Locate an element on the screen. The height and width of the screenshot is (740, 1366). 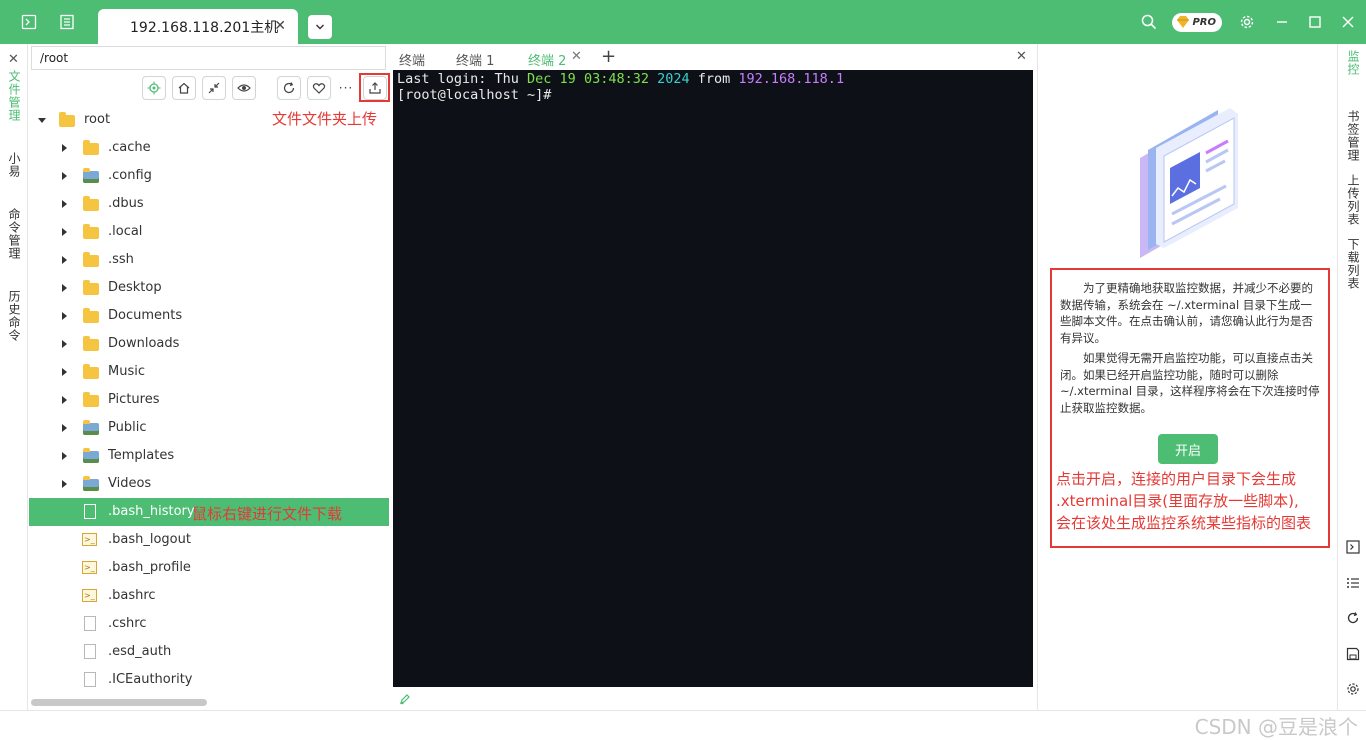
pro-badge: PRO is located at coordinates (1197, 22).